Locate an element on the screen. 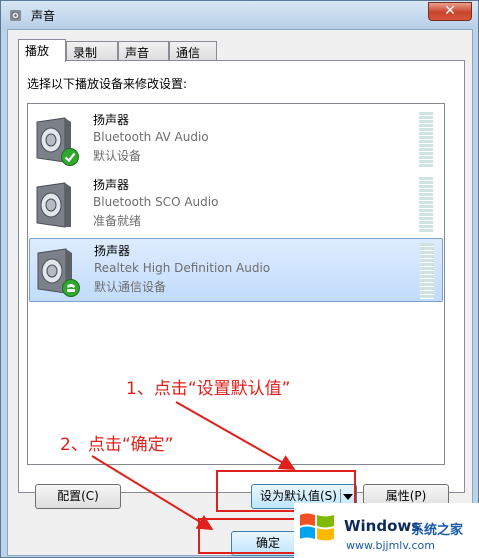 This screenshot has height=558, width=479. watermark-brand-cn: 系统之家 is located at coordinates (437, 530).